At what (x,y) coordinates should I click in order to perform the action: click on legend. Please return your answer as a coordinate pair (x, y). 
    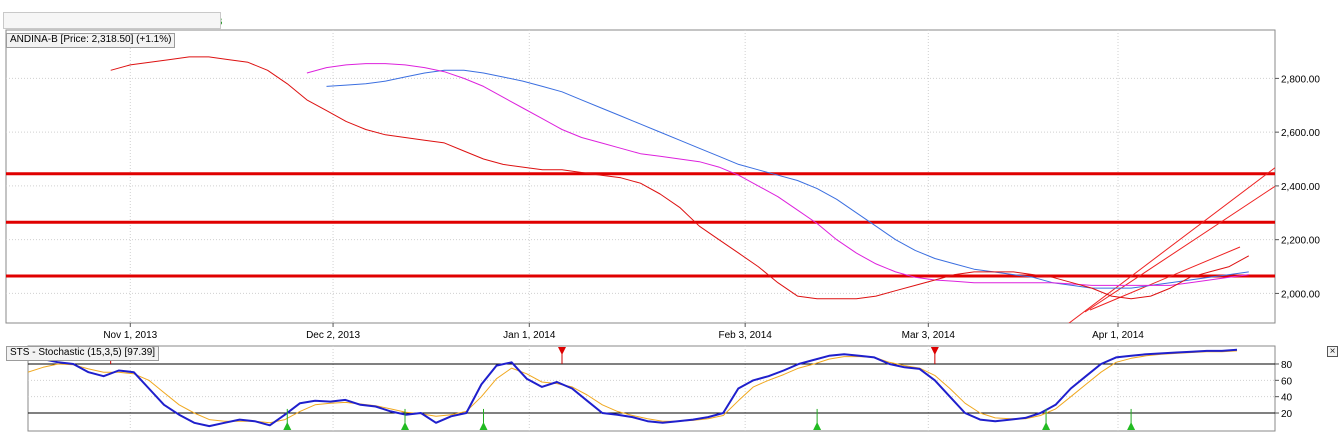
    Looking at the image, I should click on (112, 20).